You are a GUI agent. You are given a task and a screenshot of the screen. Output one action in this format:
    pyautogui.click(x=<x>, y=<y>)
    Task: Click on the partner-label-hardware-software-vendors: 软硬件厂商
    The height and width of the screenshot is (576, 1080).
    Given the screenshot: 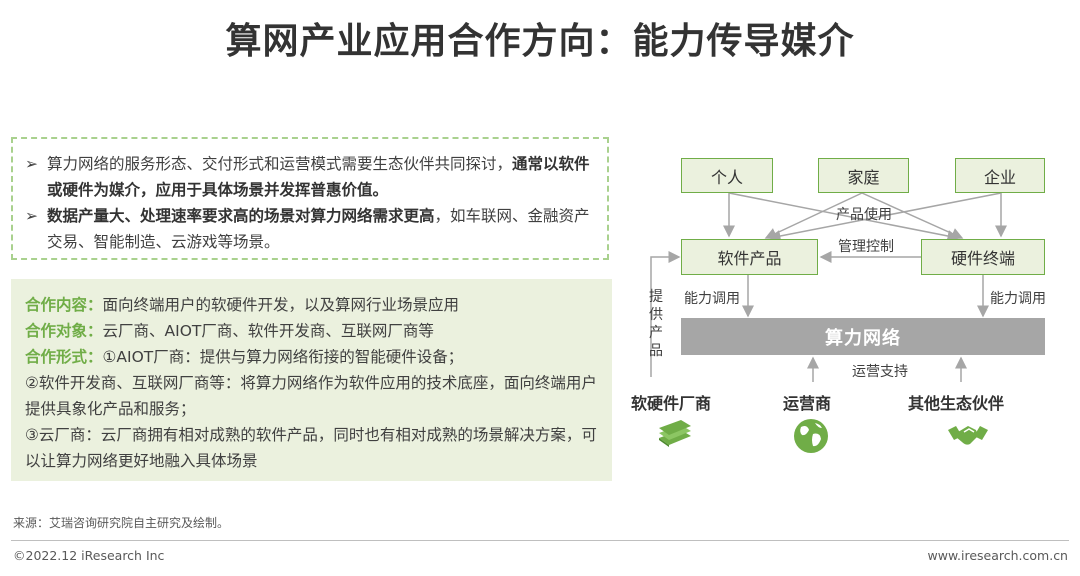 What is the action you would take?
    pyautogui.click(x=671, y=403)
    